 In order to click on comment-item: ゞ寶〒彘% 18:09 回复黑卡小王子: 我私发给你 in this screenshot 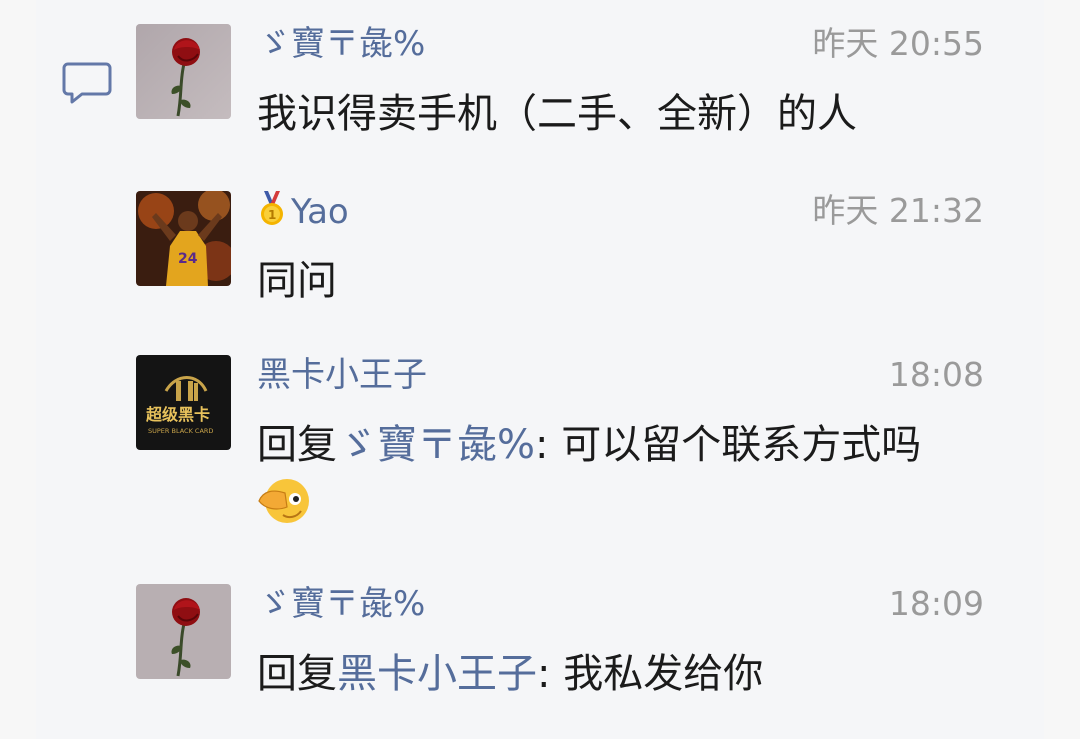, I will do `click(566, 649)`.